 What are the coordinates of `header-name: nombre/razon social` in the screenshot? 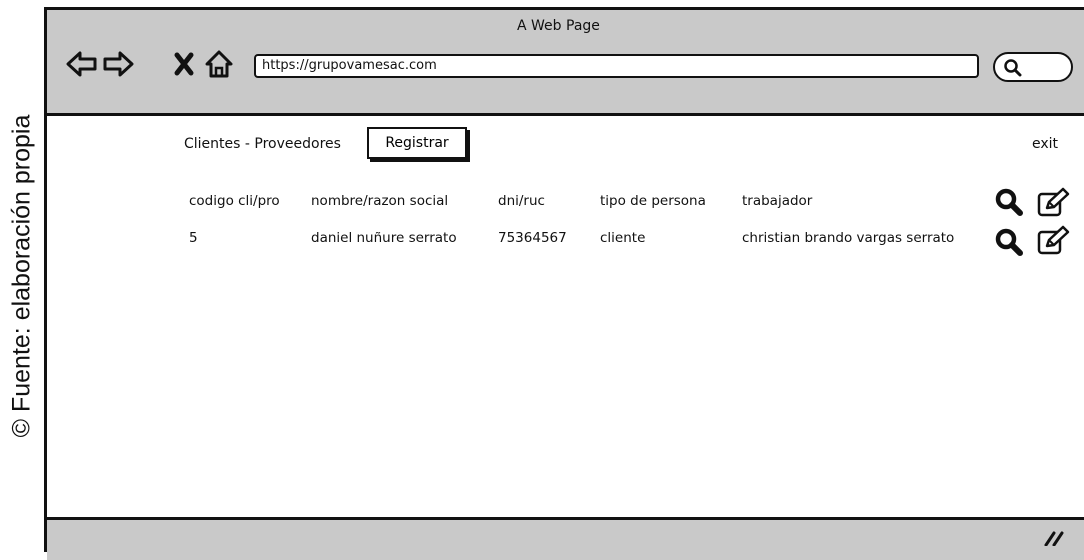 It's located at (380, 201).